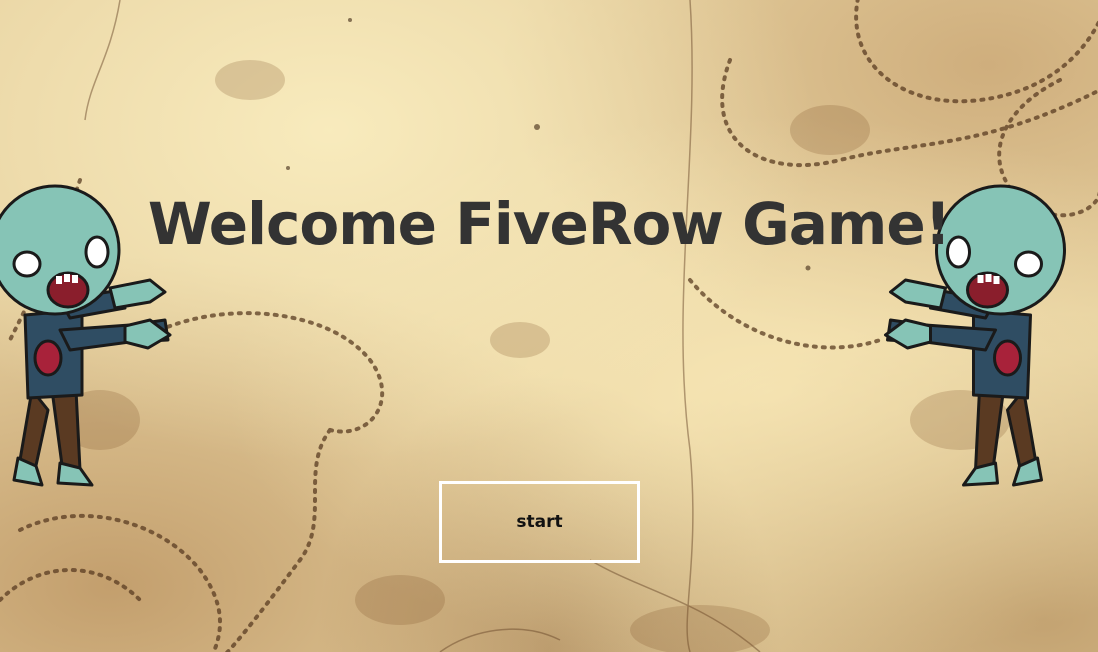 This screenshot has width=1098, height=652. What do you see at coordinates (539, 522) in the screenshot?
I see `start-button: start` at bounding box center [539, 522].